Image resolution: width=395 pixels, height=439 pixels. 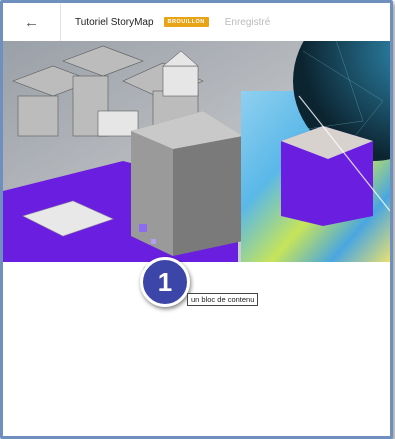 What do you see at coordinates (247, 22) in the screenshot?
I see `save-status: Enregistré` at bounding box center [247, 22].